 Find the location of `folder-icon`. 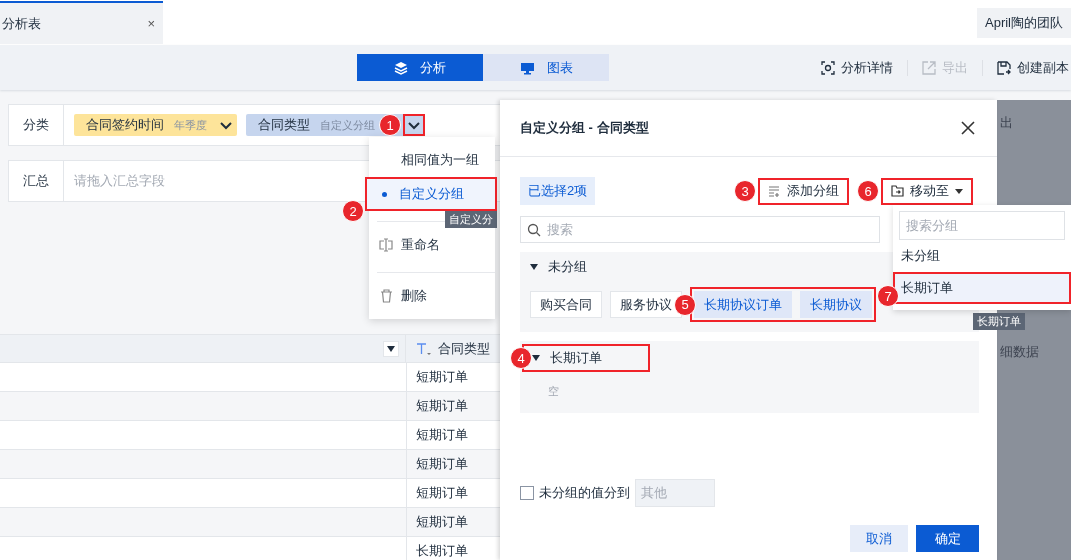

folder-icon is located at coordinates (897, 191).